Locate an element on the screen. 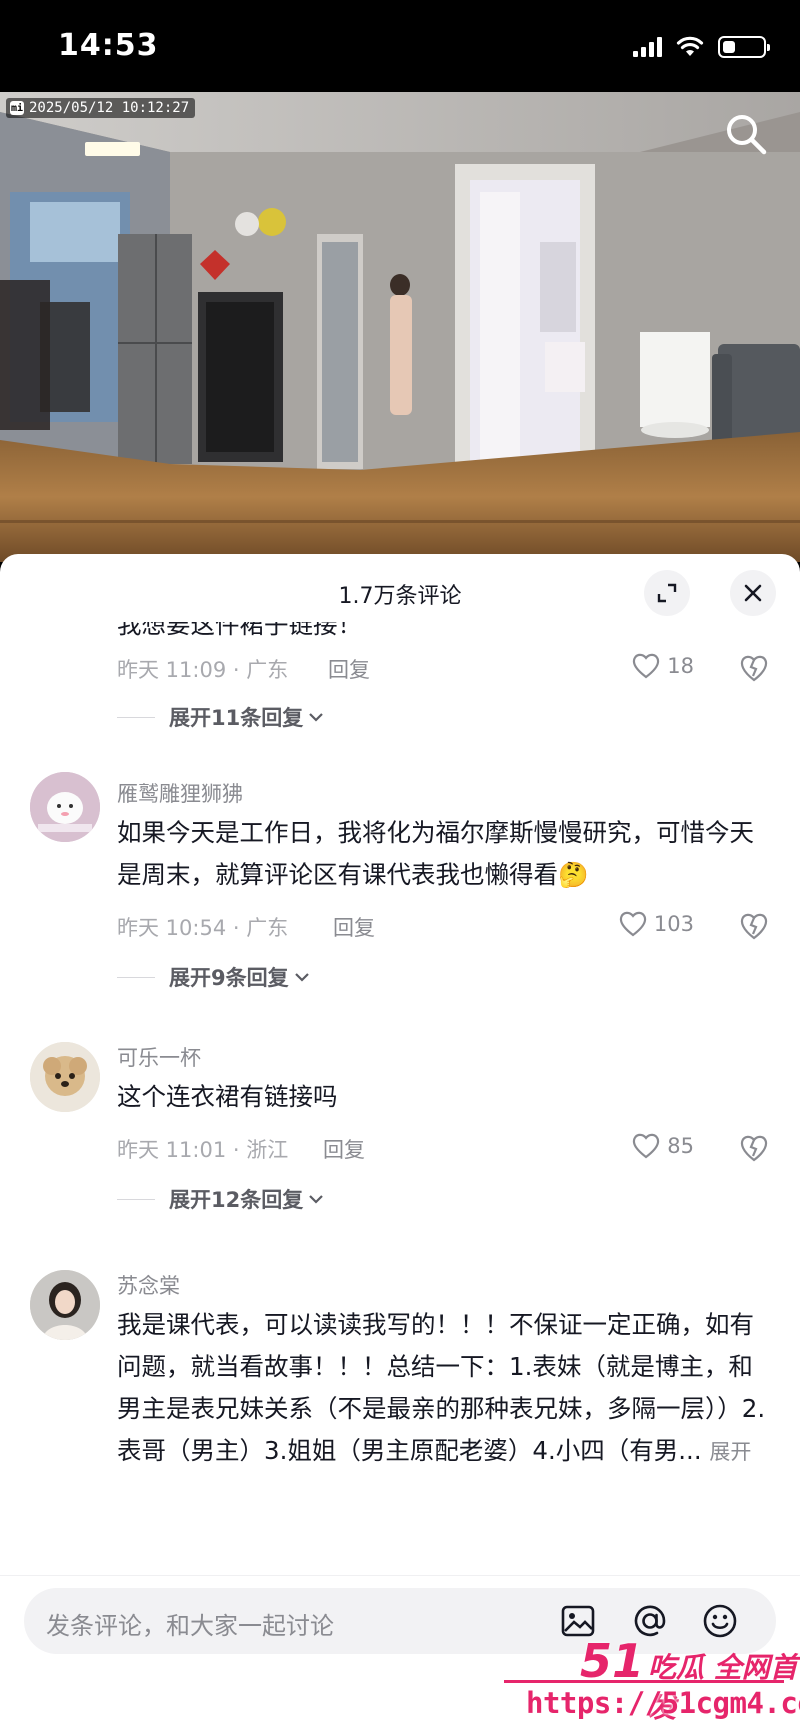  like-count: 18 is located at coordinates (680, 666).